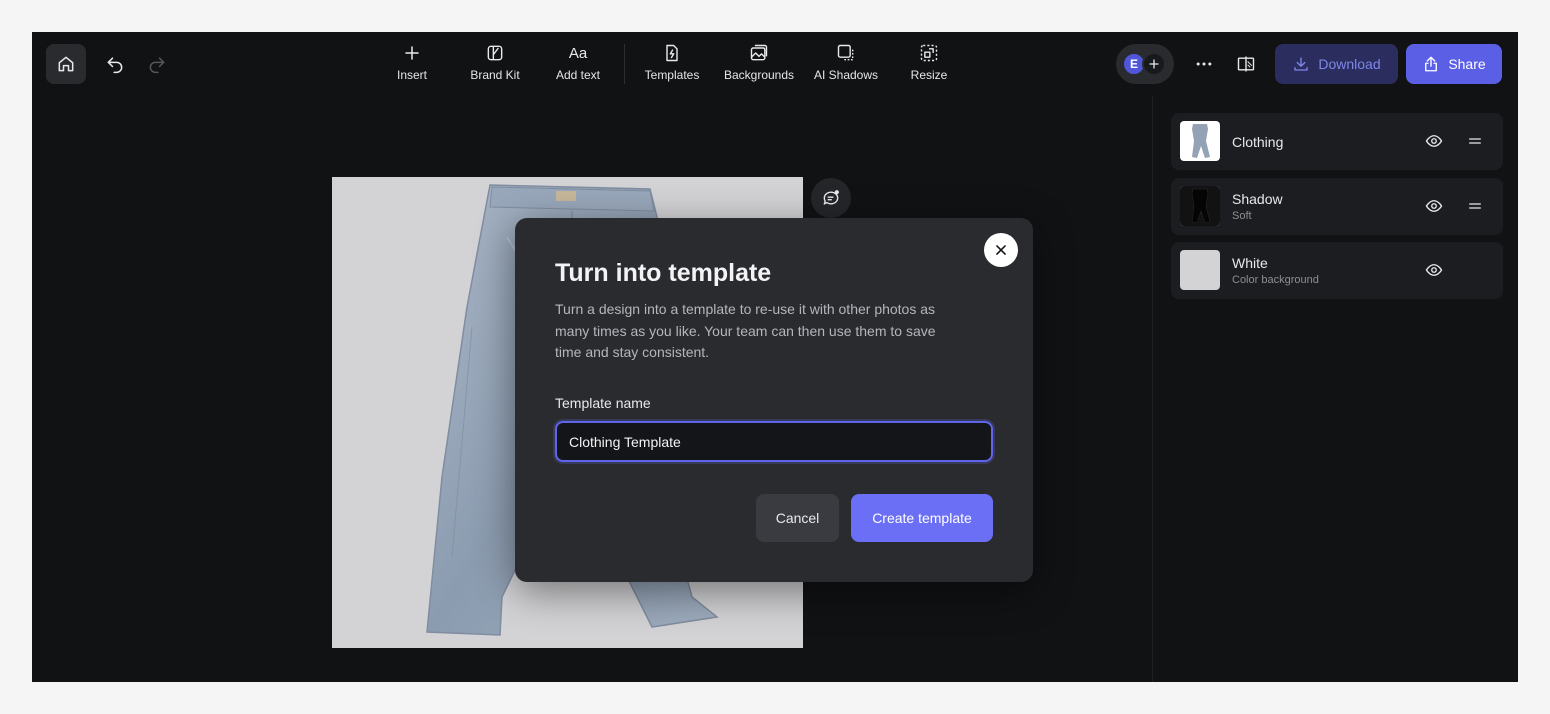  I want to click on invite-button, so click(1154, 64).